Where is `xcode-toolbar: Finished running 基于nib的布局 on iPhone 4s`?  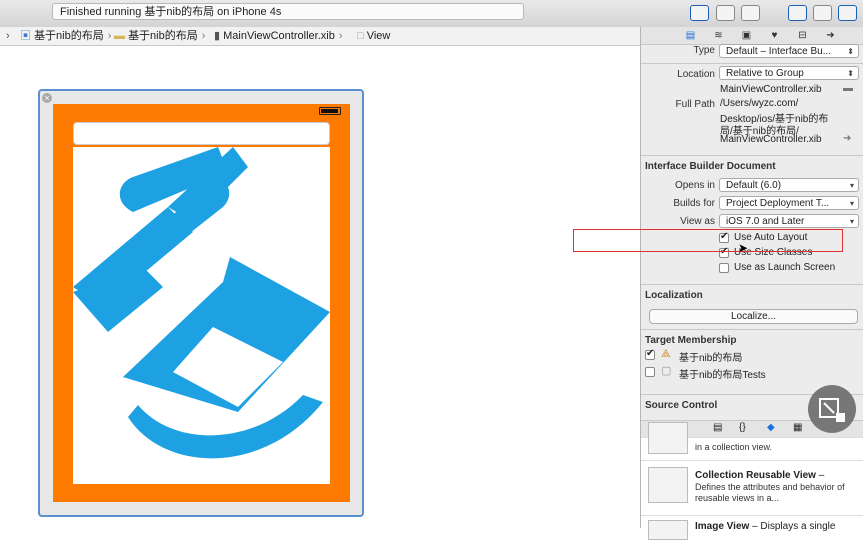
xcode-toolbar: Finished running 基于nib的布局 on iPhone 4s is located at coordinates (431, 14).